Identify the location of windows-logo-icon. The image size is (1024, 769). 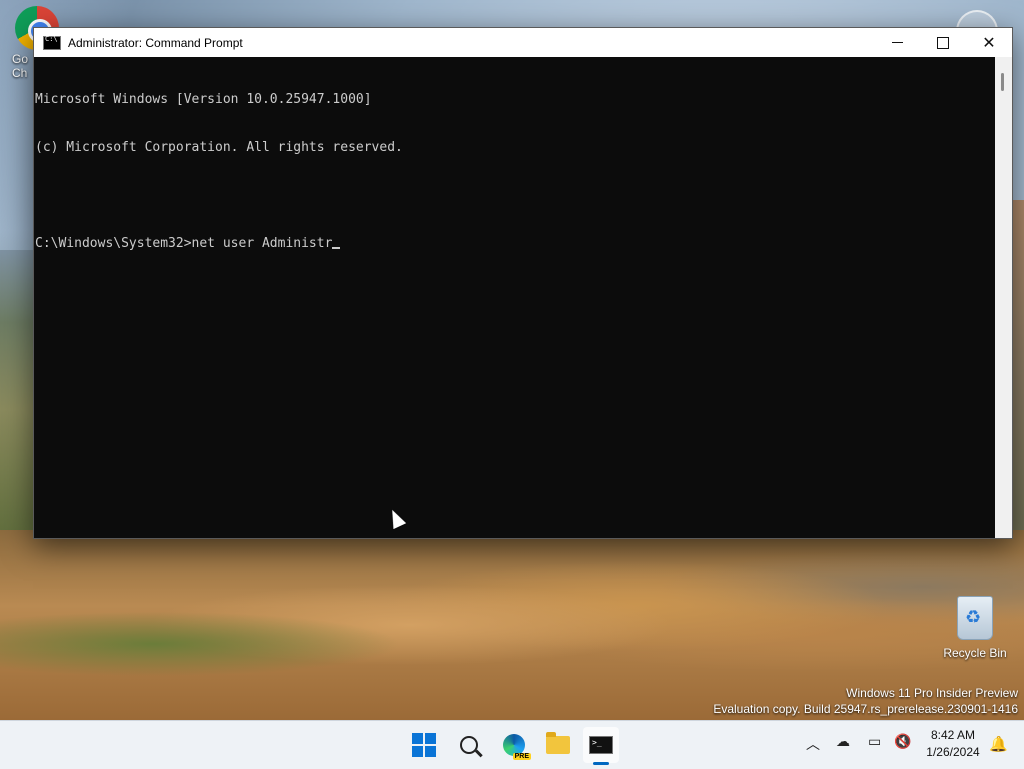
(424, 745).